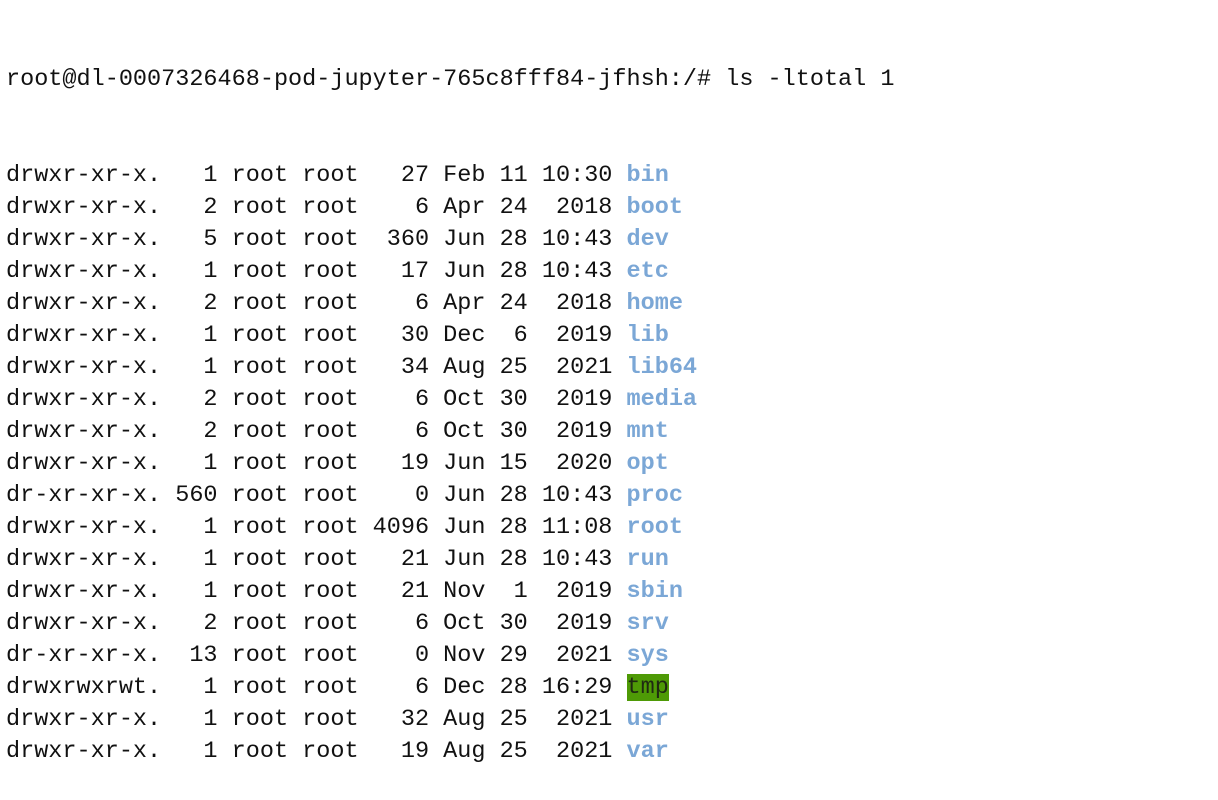 Image resolution: width=1218 pixels, height=800 pixels. I want to click on file-info: drwxr-xr-x. 5 root root 360 Jun 28 10:43, so click(316, 239).